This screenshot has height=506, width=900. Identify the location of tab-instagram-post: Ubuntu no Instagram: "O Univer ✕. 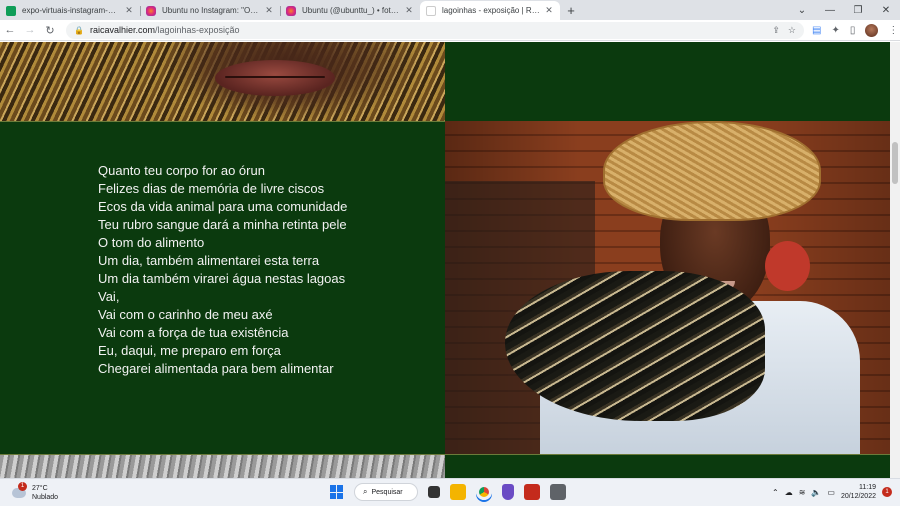
(210, 10).